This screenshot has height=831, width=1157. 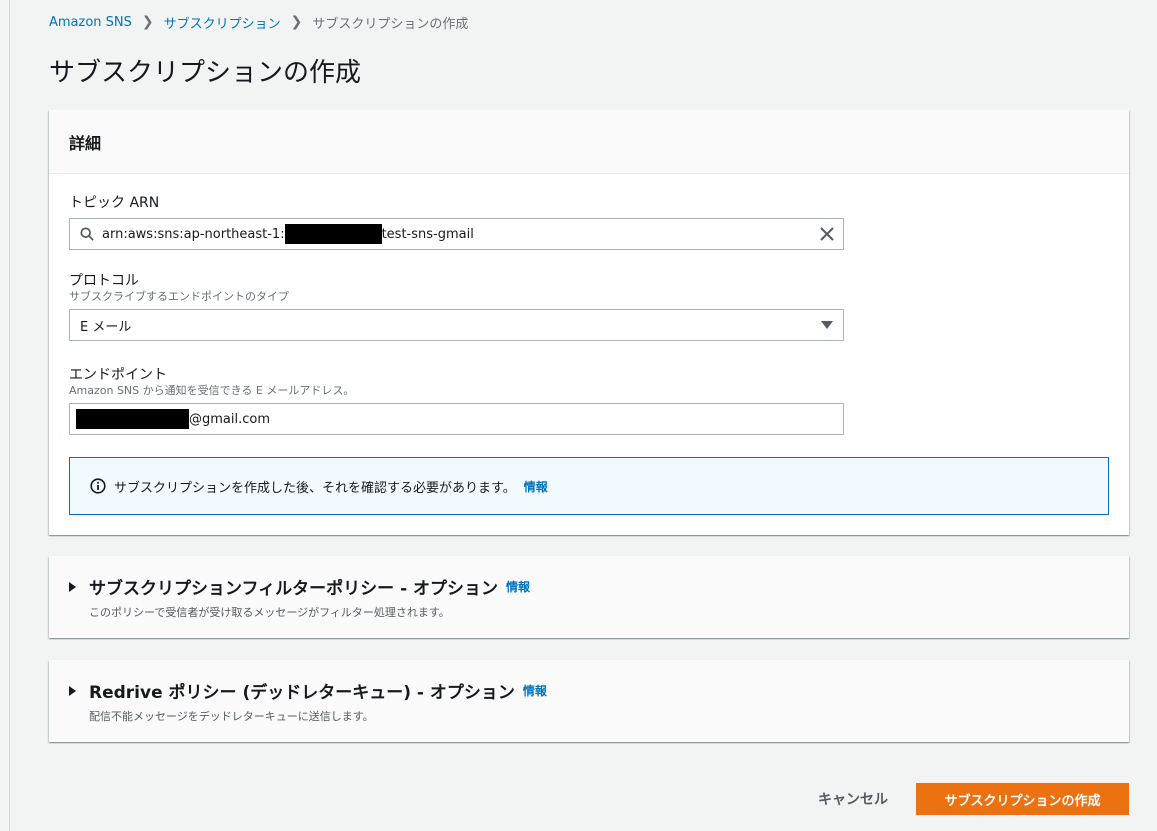 What do you see at coordinates (827, 325) in the screenshot?
I see `caret-down-icon` at bounding box center [827, 325].